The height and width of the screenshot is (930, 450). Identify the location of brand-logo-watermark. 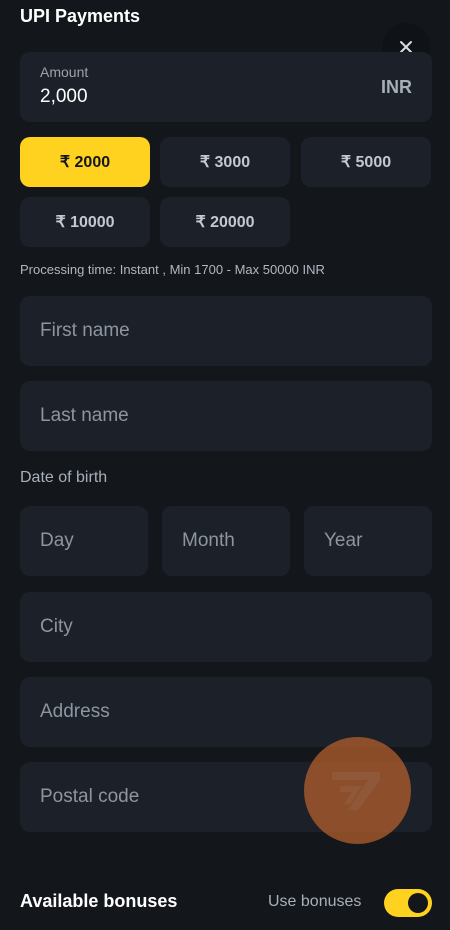
(357, 790).